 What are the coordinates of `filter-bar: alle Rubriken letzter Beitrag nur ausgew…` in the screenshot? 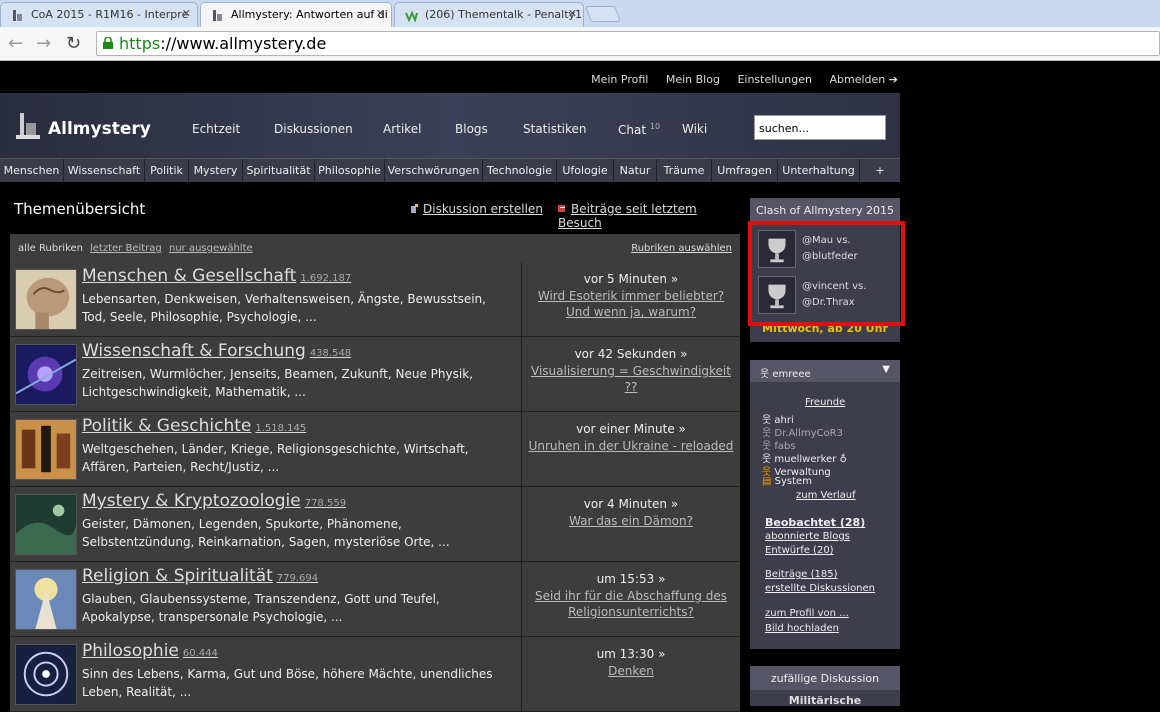 It's located at (375, 248).